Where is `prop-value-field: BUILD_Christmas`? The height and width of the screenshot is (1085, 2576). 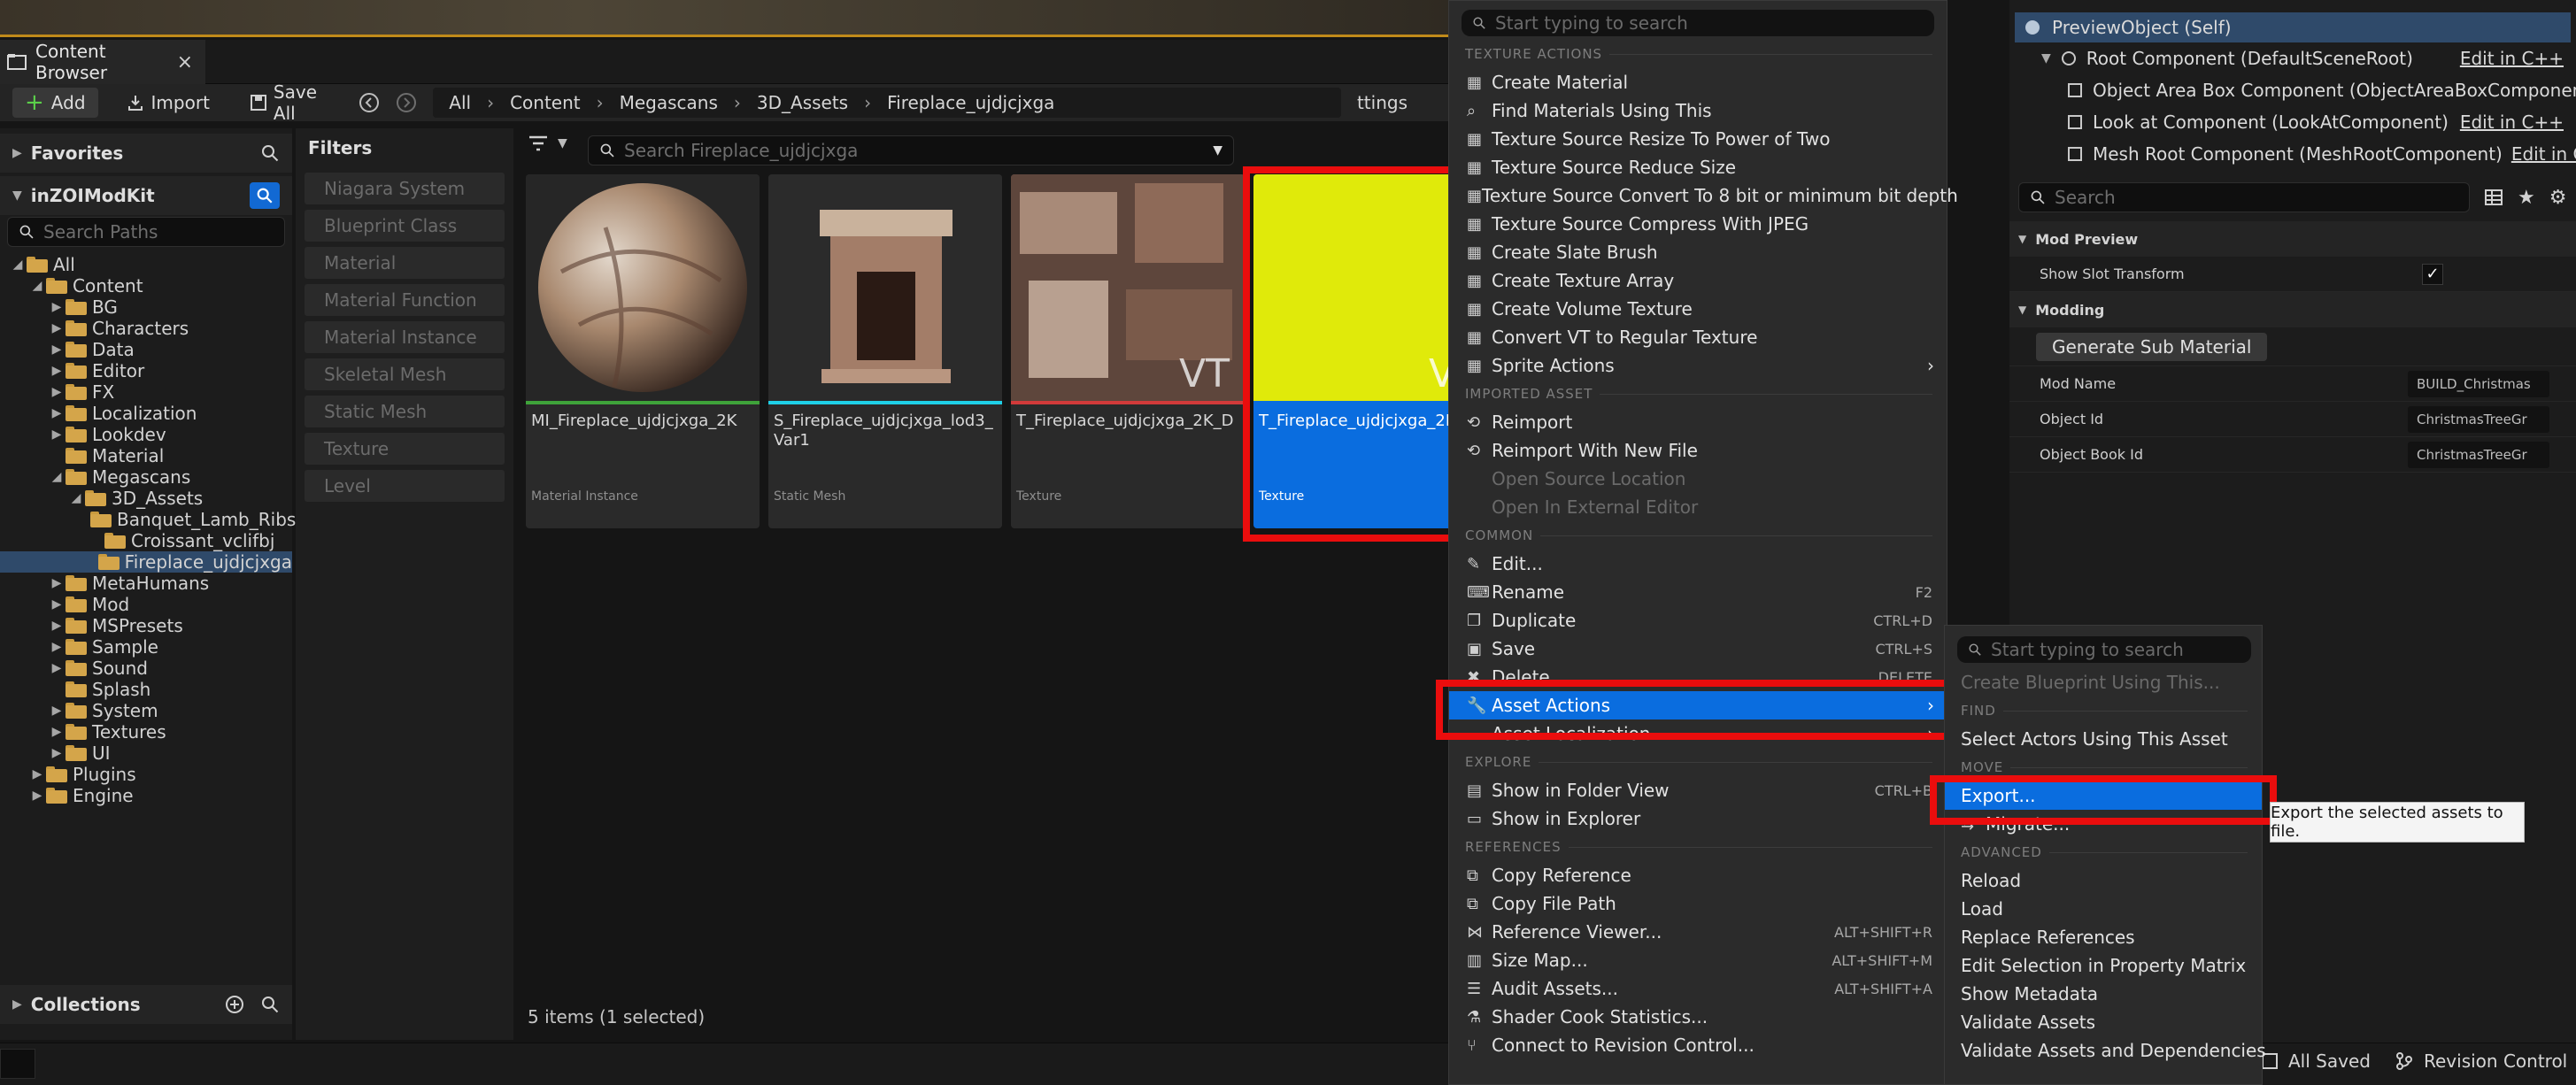 prop-value-field: BUILD_Christmas is located at coordinates (2478, 383).